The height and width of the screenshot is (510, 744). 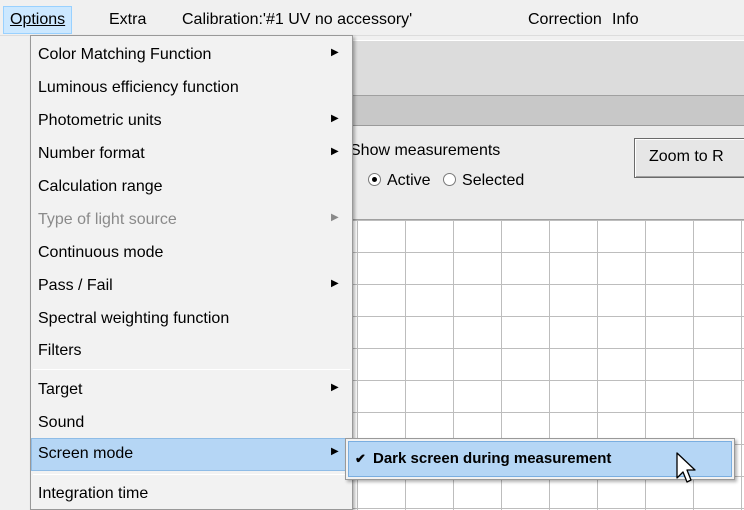 I want to click on menu-item-continuous-mode: Continuous mode, so click(x=191, y=253).